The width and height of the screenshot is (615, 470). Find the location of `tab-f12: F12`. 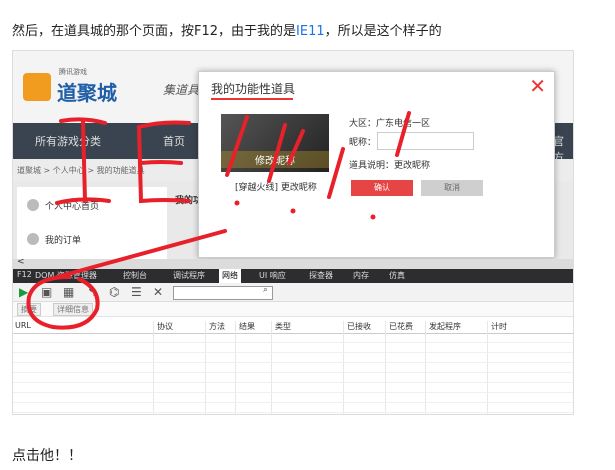

tab-f12: F12 is located at coordinates (24, 274).